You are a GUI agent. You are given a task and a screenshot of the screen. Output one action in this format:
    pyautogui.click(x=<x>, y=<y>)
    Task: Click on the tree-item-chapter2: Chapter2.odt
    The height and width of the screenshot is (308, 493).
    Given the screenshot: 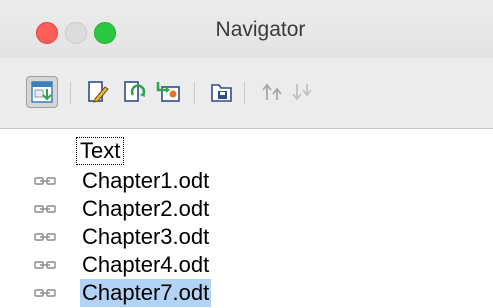 What is the action you would take?
    pyautogui.click(x=246, y=209)
    